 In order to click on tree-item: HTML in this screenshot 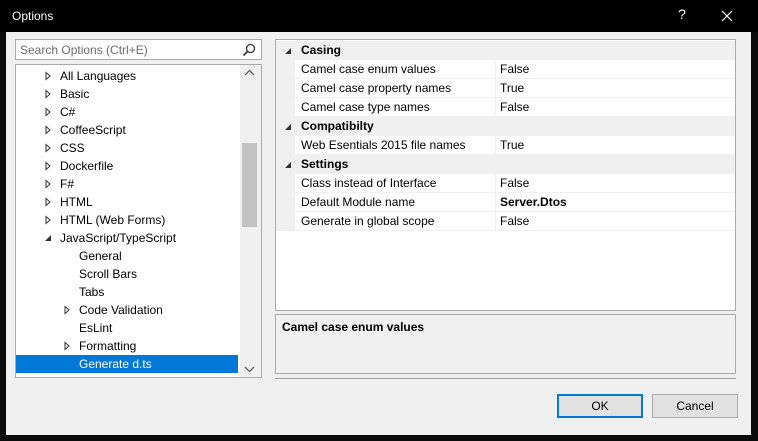, I will do `click(127, 202)`.